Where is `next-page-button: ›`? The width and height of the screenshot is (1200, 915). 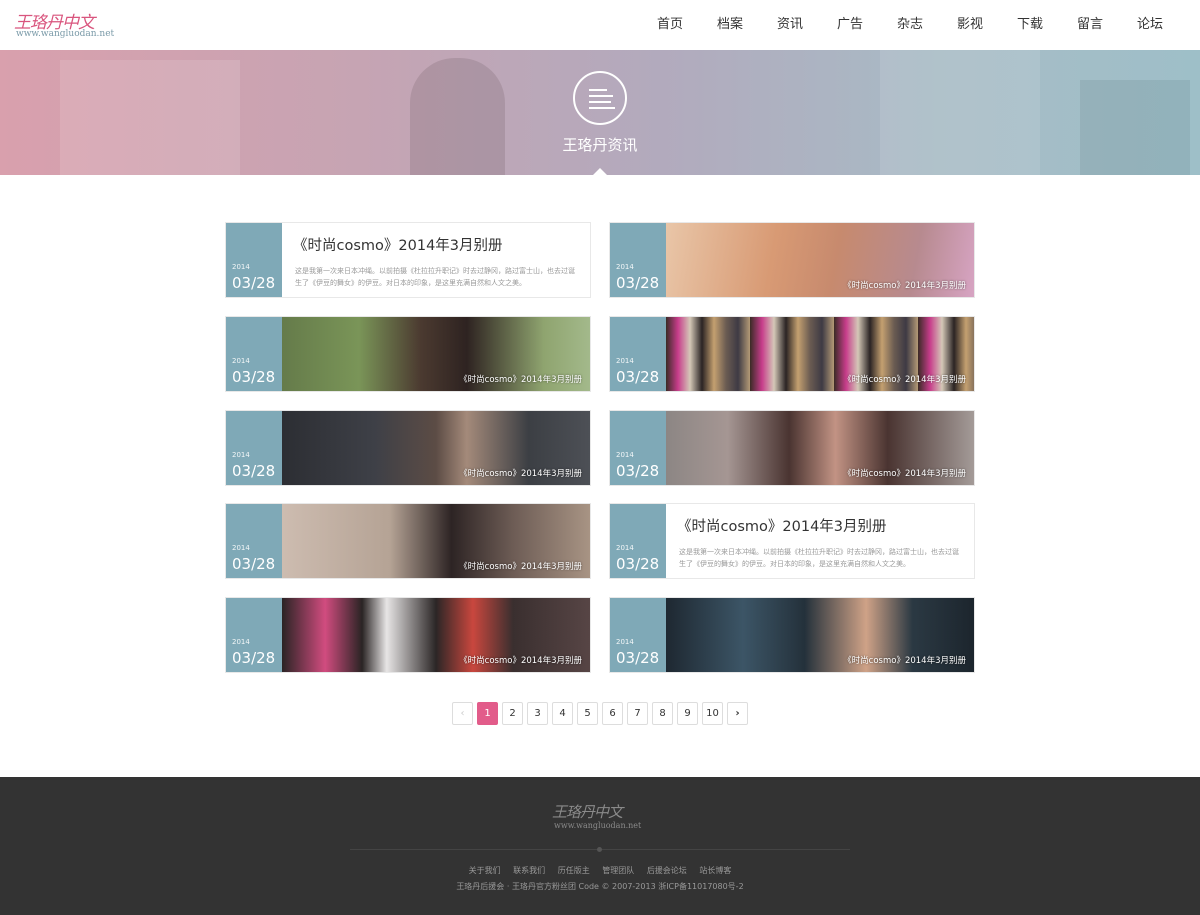
next-page-button: › is located at coordinates (737, 713).